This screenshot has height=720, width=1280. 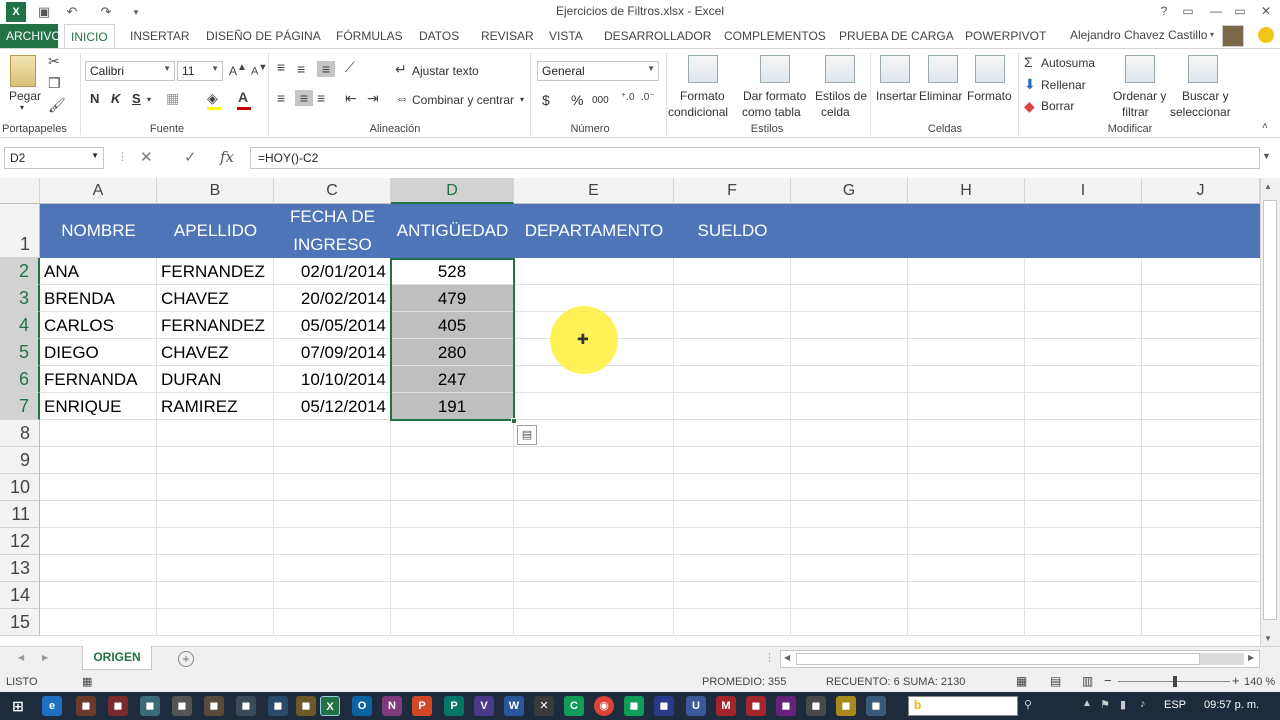 What do you see at coordinates (259, 70) in the screenshot?
I see `decrease-font-icon: A▼` at bounding box center [259, 70].